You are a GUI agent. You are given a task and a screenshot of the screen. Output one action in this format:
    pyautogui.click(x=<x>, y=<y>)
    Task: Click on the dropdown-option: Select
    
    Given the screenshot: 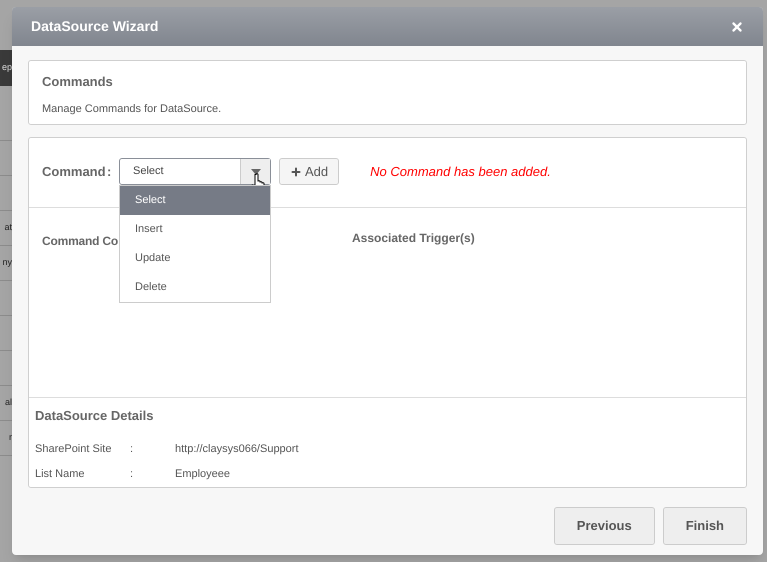 What is the action you would take?
    pyautogui.click(x=195, y=200)
    